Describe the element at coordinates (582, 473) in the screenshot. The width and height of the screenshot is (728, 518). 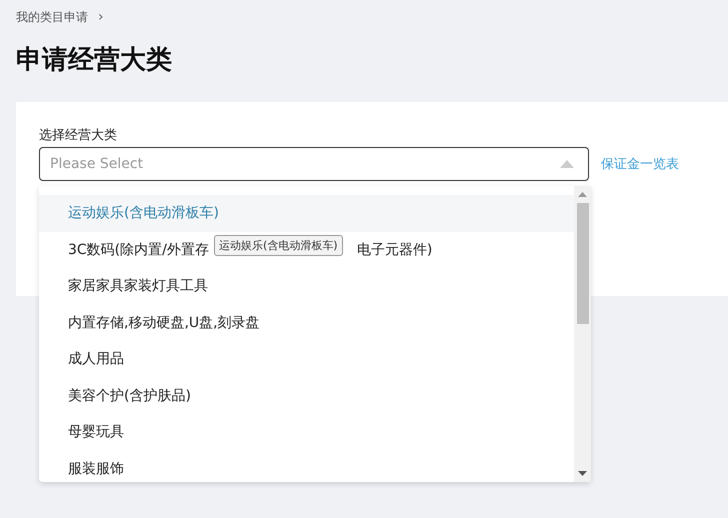
I see `scroll-down-icon` at that location.